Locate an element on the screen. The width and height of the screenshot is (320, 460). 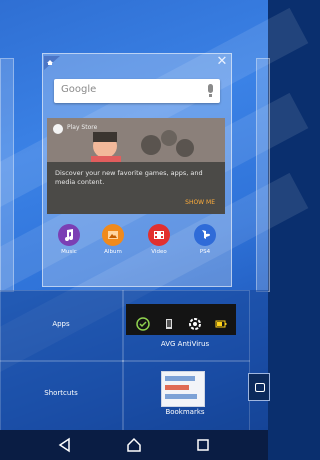
microphone-icon is located at coordinates (210, 90).